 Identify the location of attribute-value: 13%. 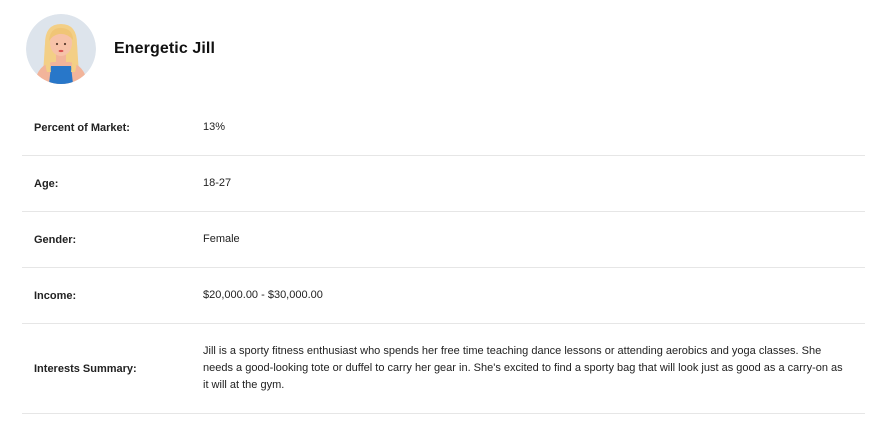
(214, 127).